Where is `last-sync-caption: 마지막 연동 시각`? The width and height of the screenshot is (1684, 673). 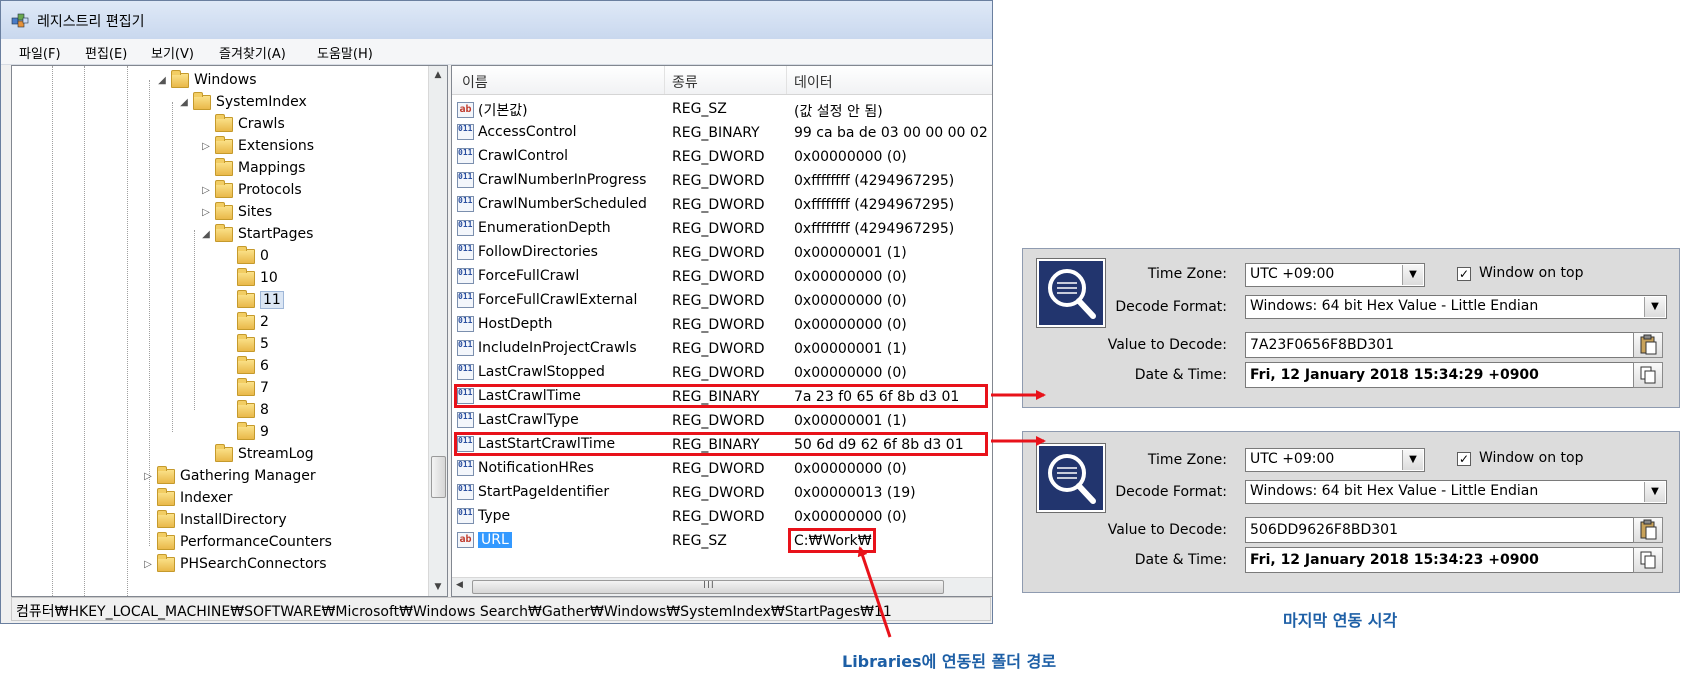 last-sync-caption: 마지막 연동 시각 is located at coordinates (1340, 620).